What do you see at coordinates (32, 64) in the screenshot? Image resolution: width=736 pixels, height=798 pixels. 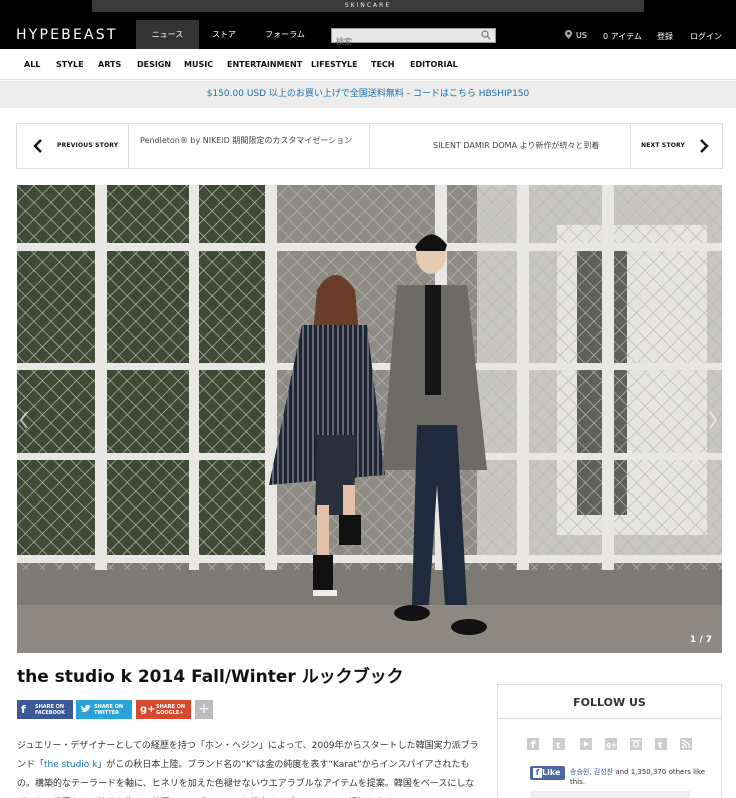 I see `category-all: ALL` at bounding box center [32, 64].